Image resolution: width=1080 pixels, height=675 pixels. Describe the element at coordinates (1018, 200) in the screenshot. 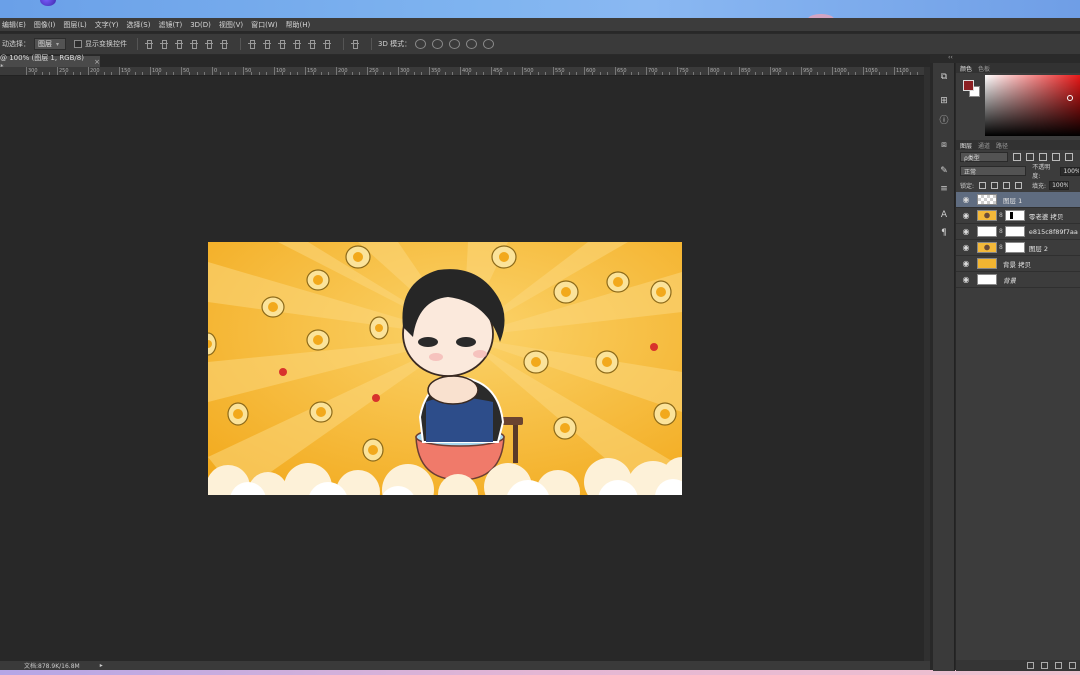

I see `layer-row: ◉ 图层 1` at that location.